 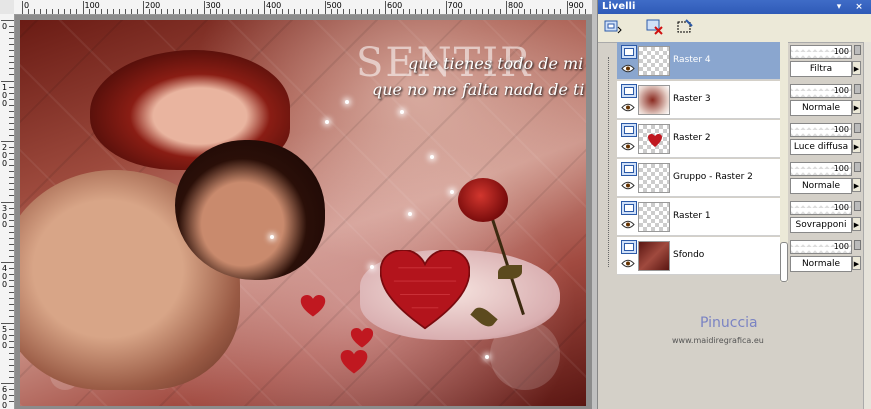 I want to click on mask-layer-button, so click(x=685, y=27).